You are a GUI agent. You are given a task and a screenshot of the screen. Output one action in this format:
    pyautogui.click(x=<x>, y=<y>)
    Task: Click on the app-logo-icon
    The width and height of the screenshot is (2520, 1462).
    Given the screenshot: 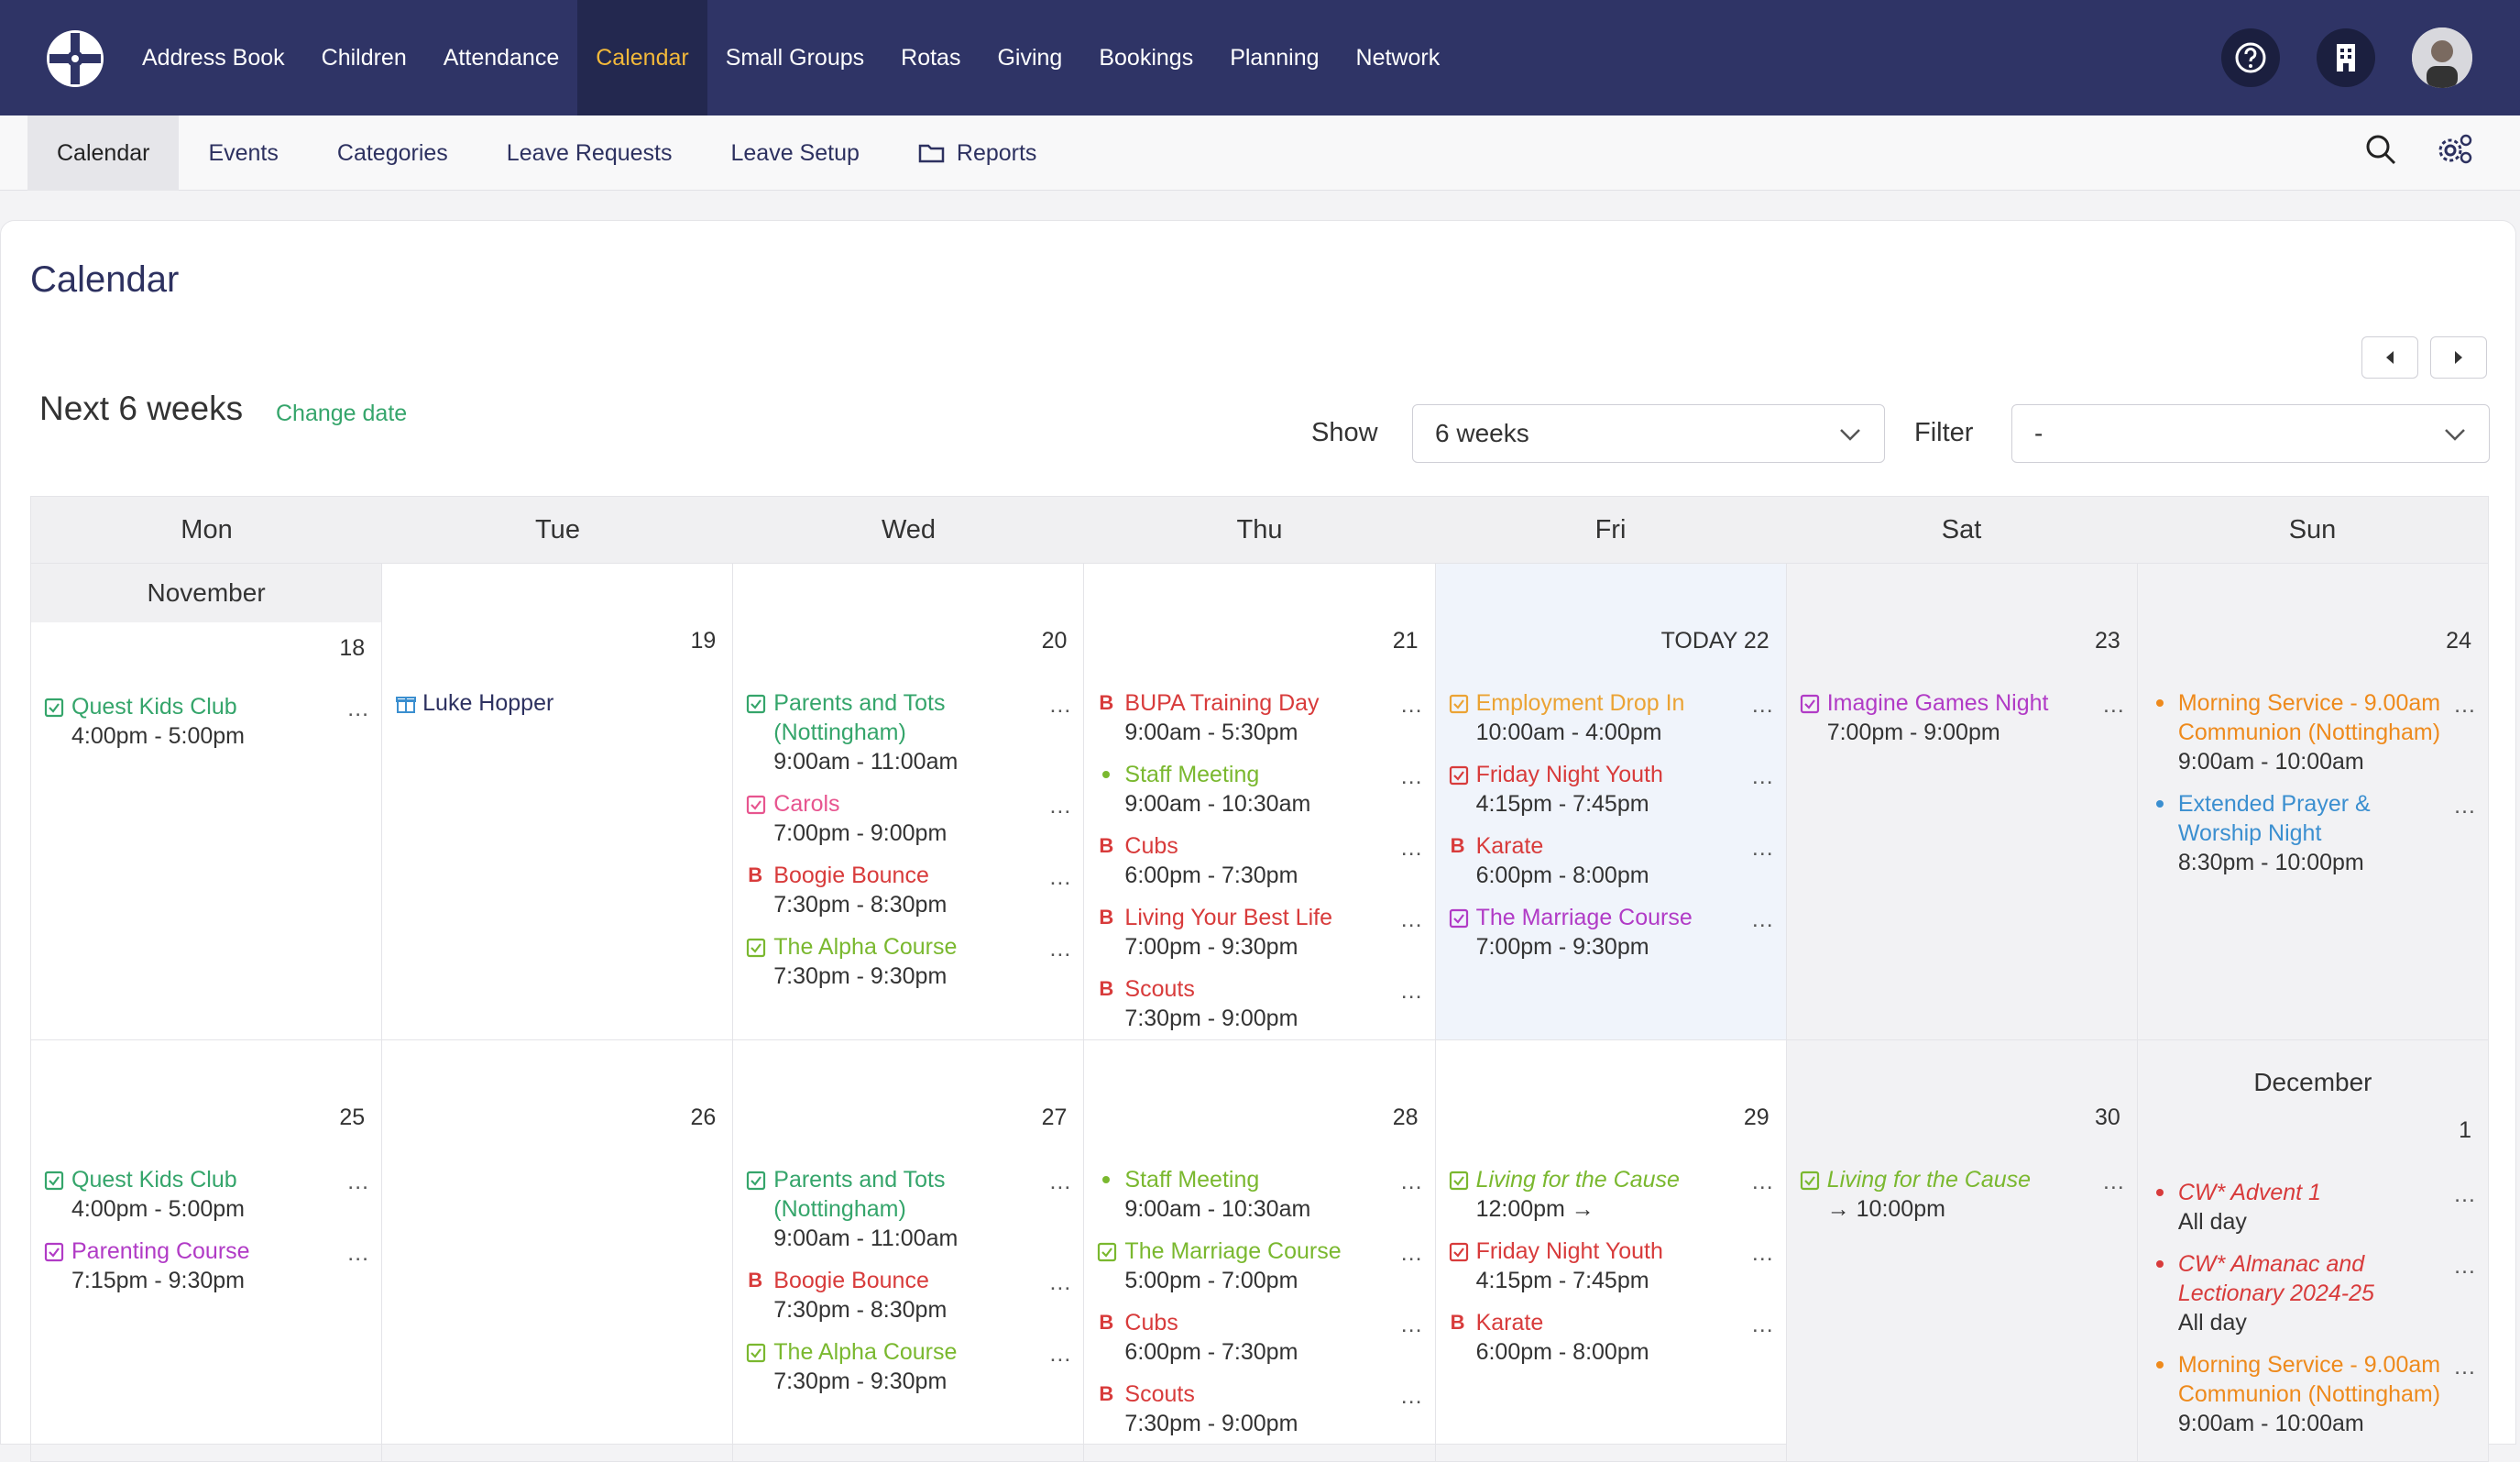 What is the action you would take?
    pyautogui.click(x=75, y=58)
    